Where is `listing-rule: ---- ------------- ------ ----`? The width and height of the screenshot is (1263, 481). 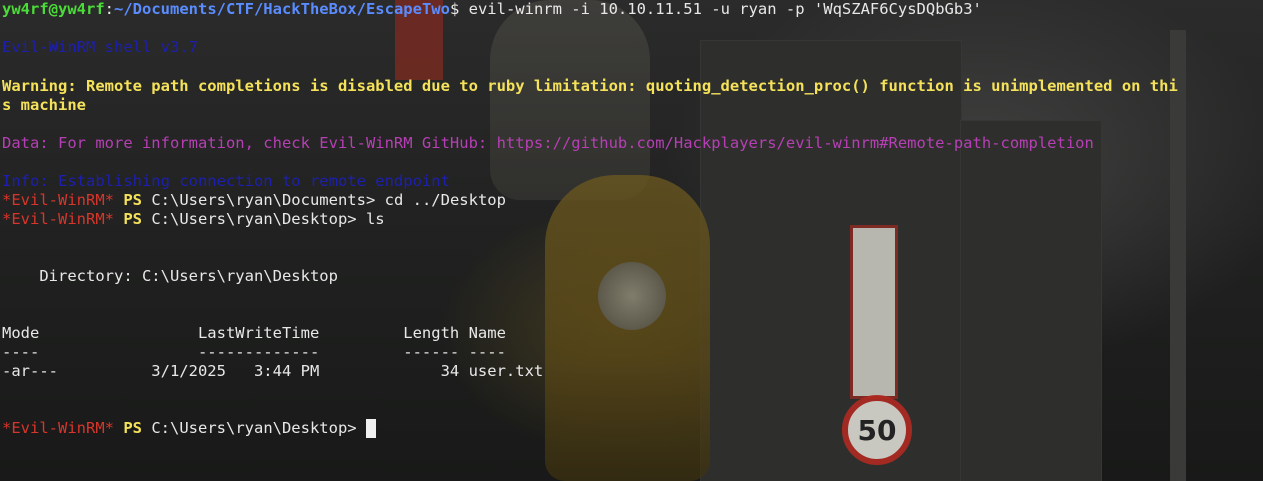 listing-rule: ---- ------------- ------ ---- is located at coordinates (254, 352).